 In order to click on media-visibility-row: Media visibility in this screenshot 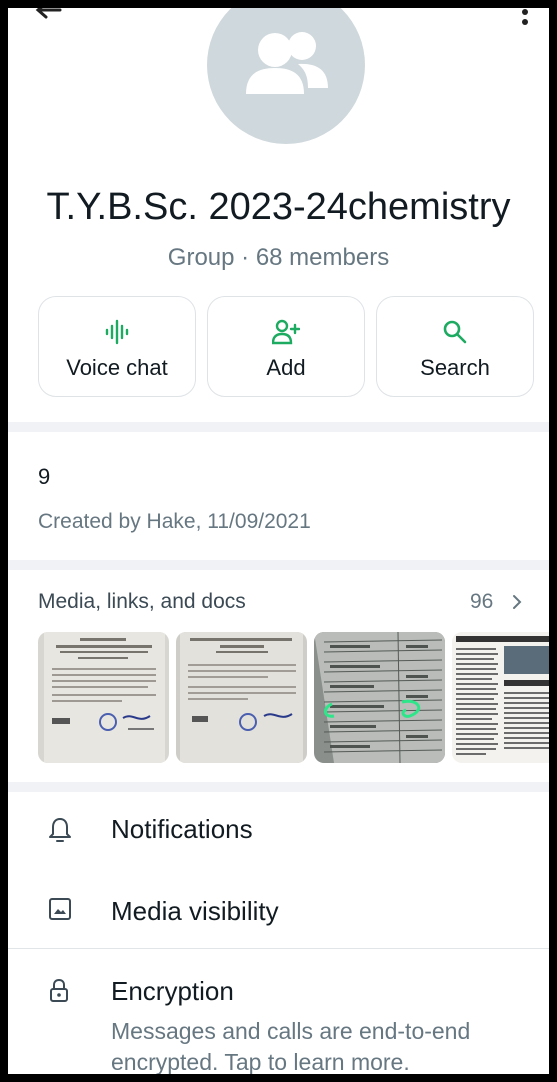, I will do `click(278, 920)`.